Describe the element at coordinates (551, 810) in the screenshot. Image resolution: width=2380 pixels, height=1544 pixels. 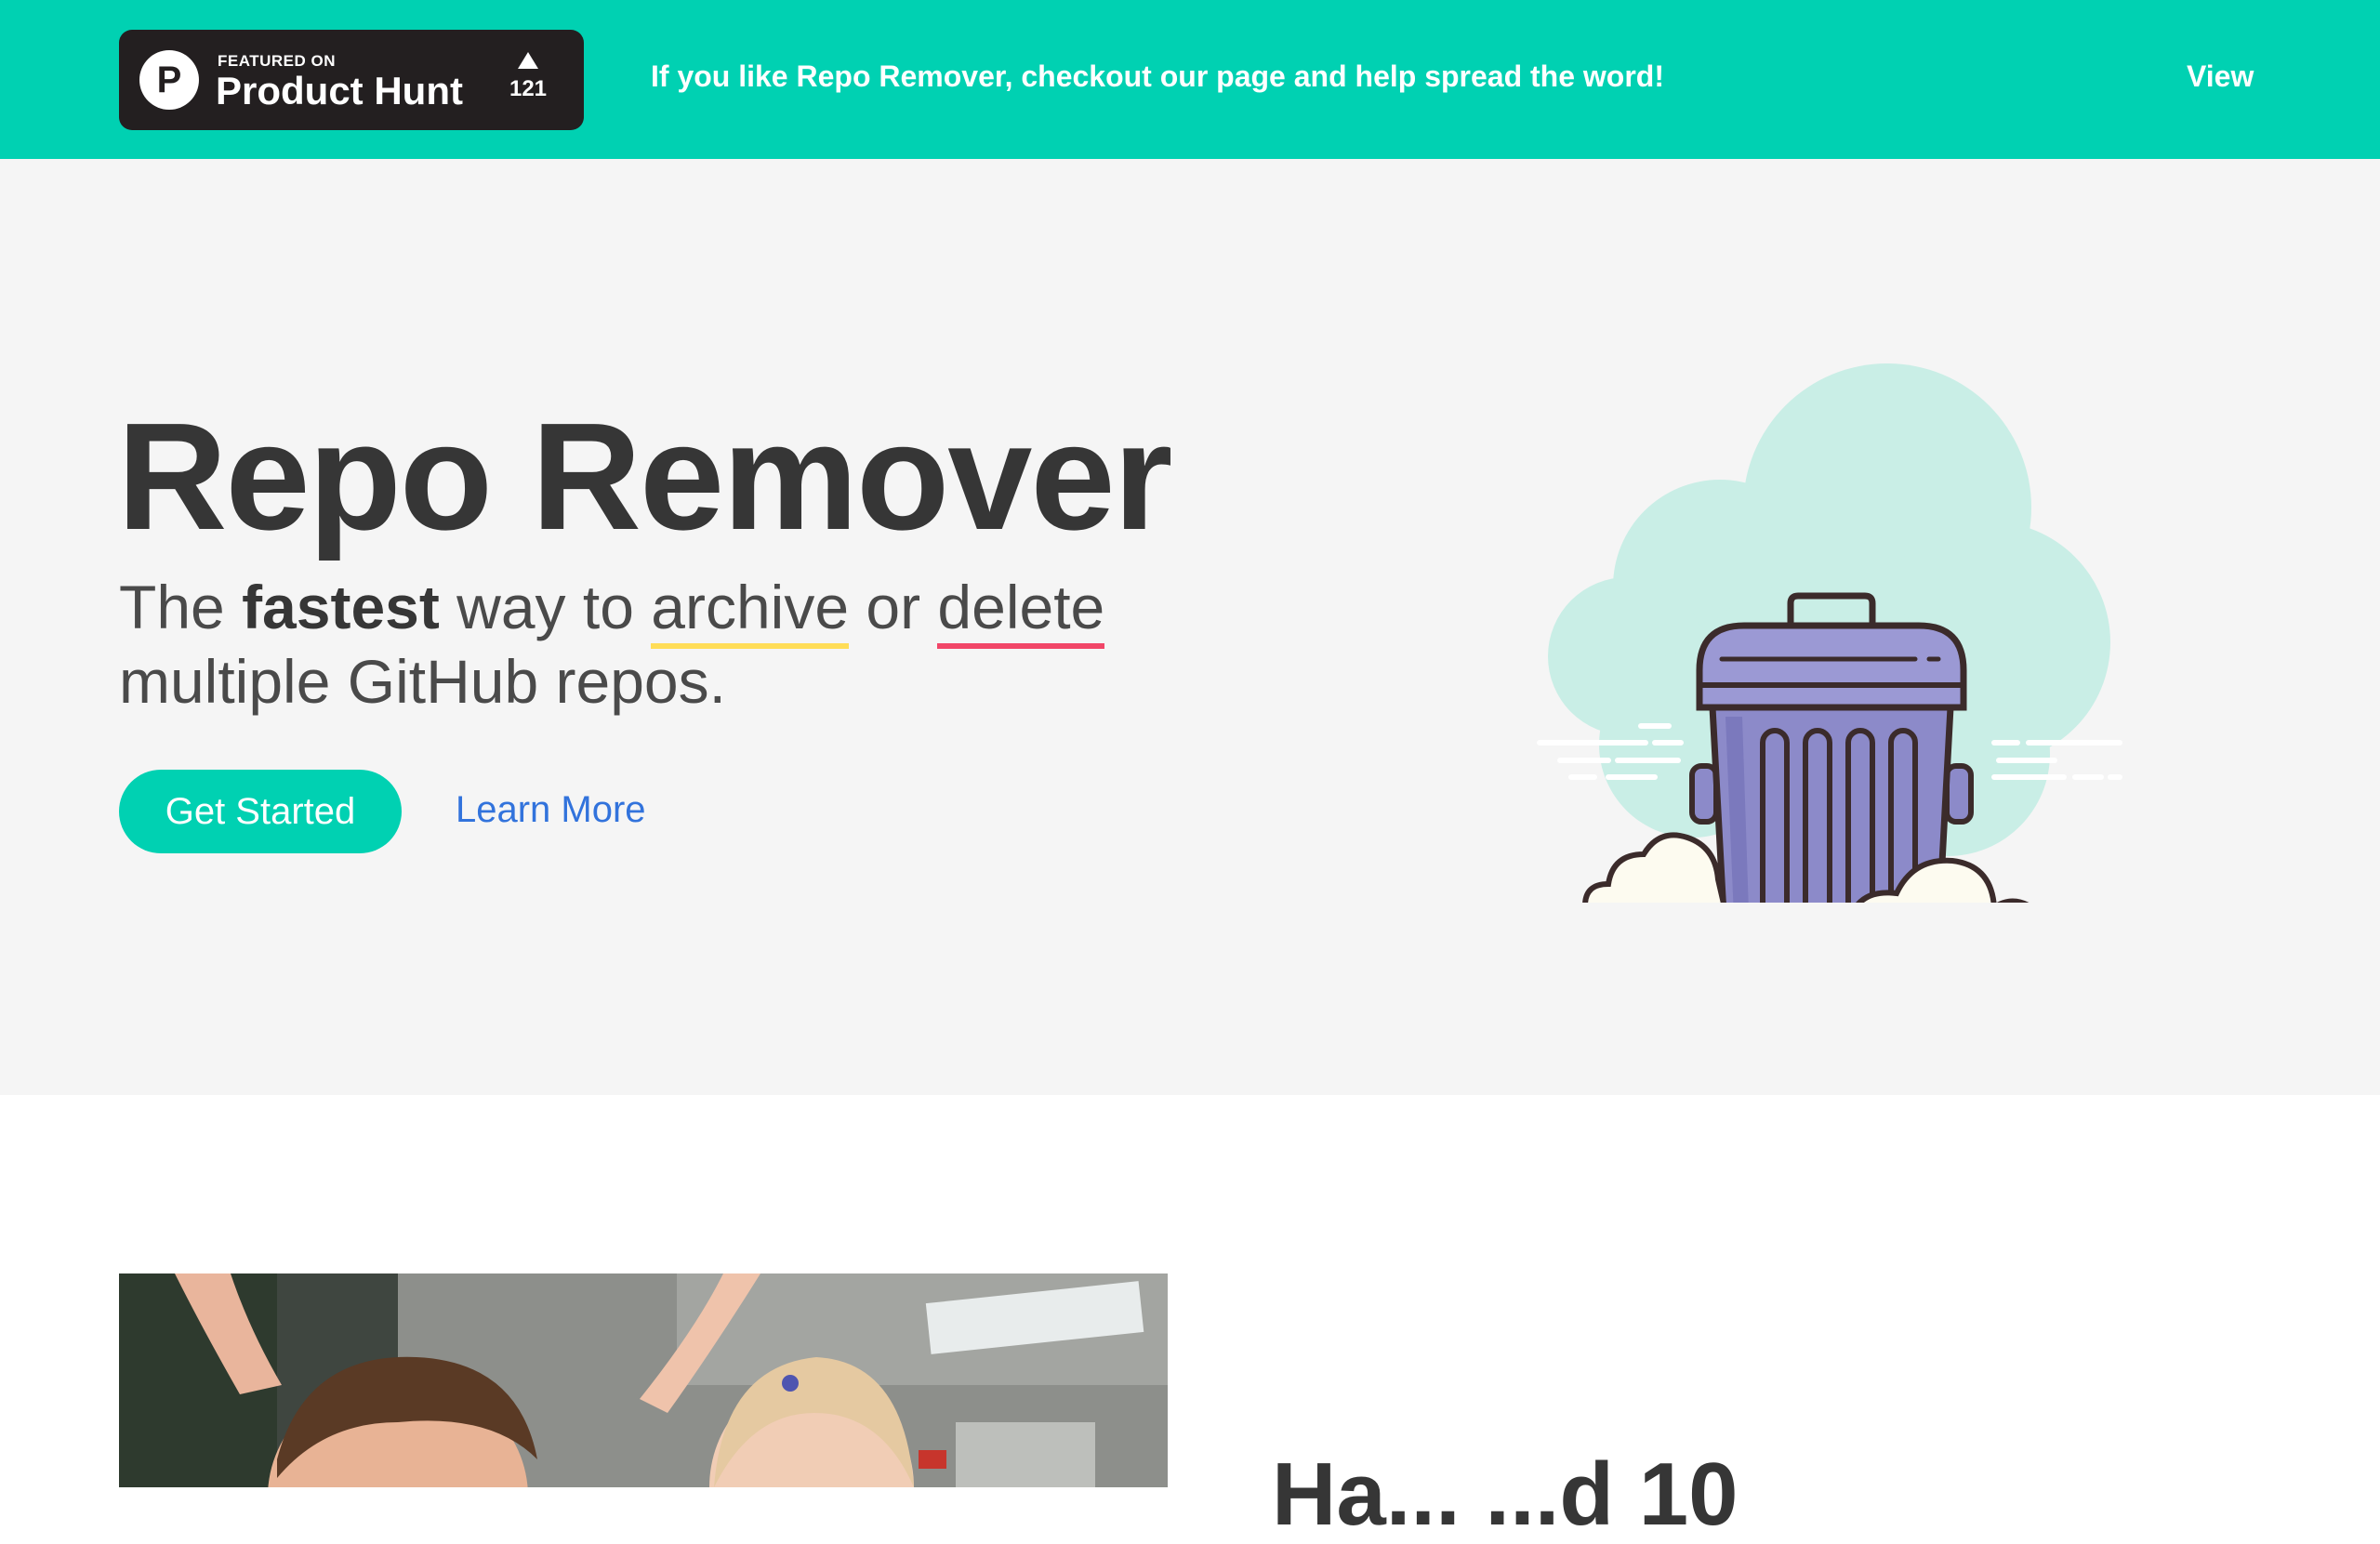
I see `learn-more-link: Learn More` at that location.